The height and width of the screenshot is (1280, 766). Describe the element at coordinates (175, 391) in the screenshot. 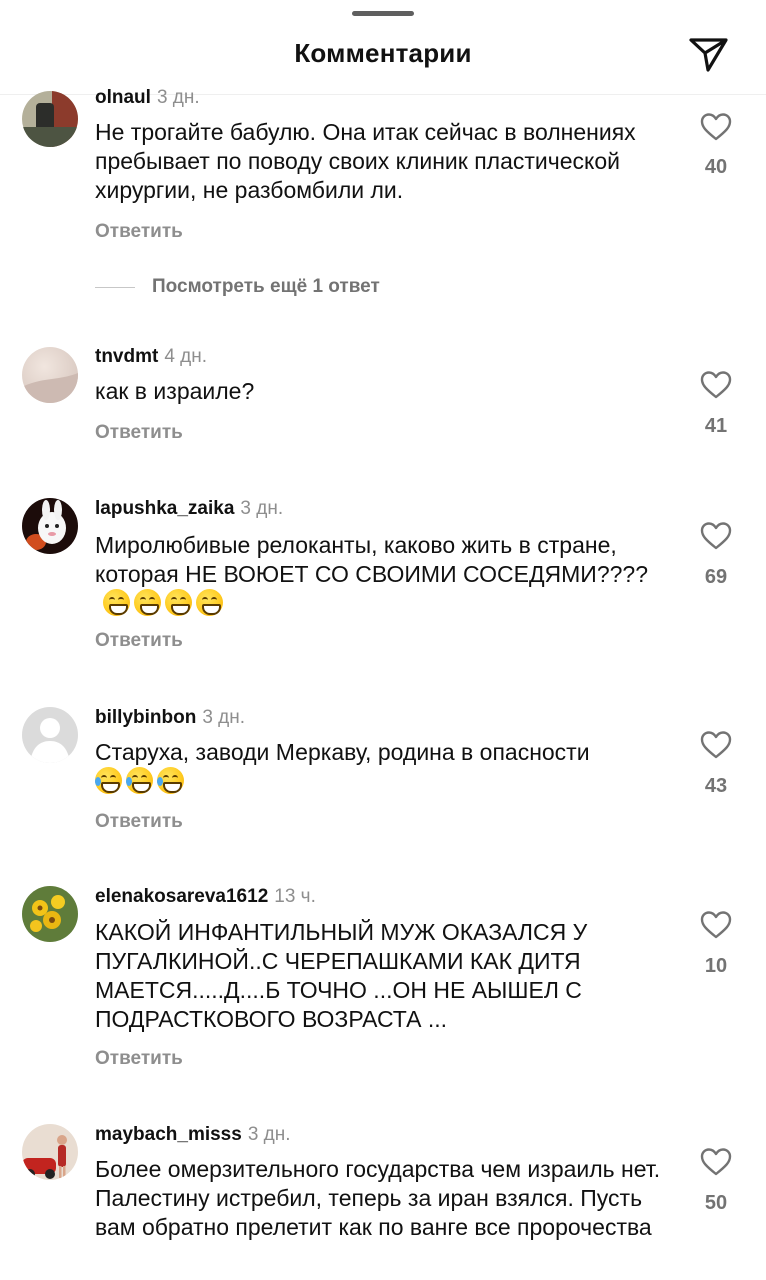

I see `comment-text: как в израиле?` at that location.